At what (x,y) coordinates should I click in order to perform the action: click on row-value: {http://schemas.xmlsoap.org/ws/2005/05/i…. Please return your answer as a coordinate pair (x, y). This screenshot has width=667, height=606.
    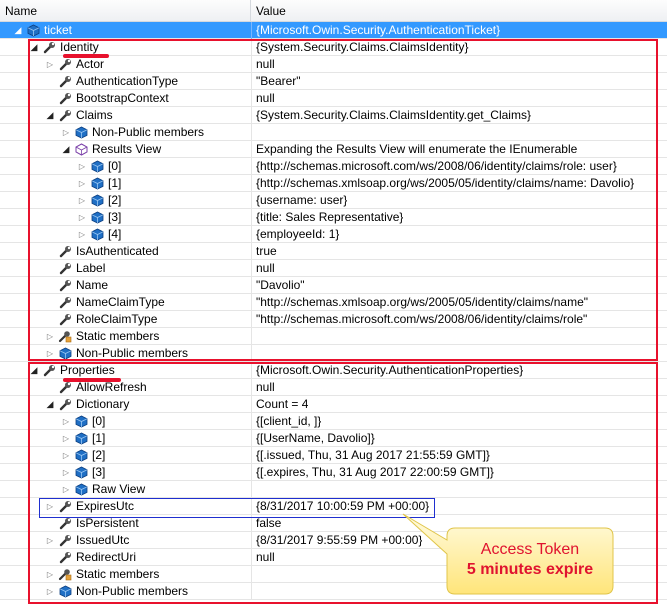
    Looking at the image, I should click on (445, 183).